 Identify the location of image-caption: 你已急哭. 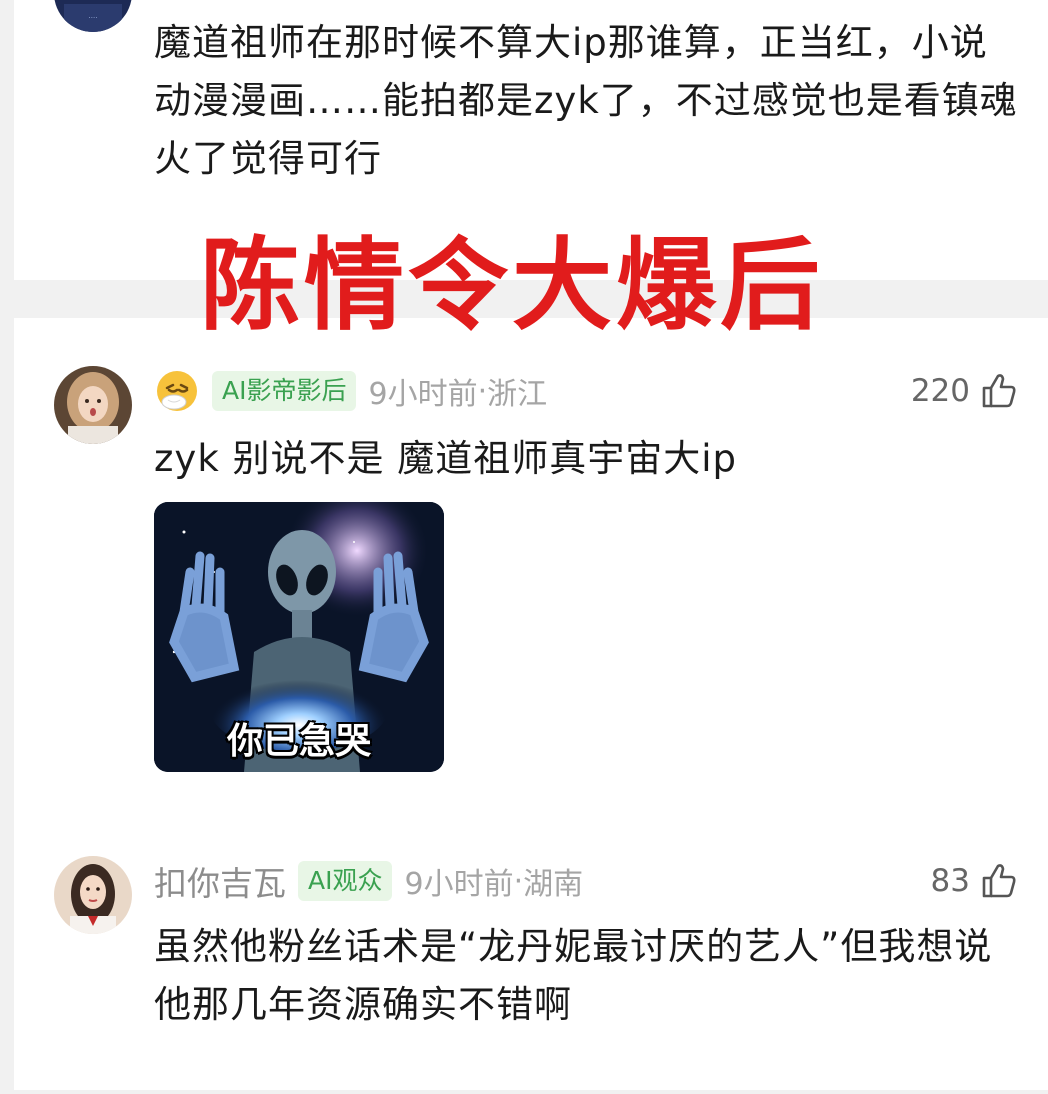
(298, 741).